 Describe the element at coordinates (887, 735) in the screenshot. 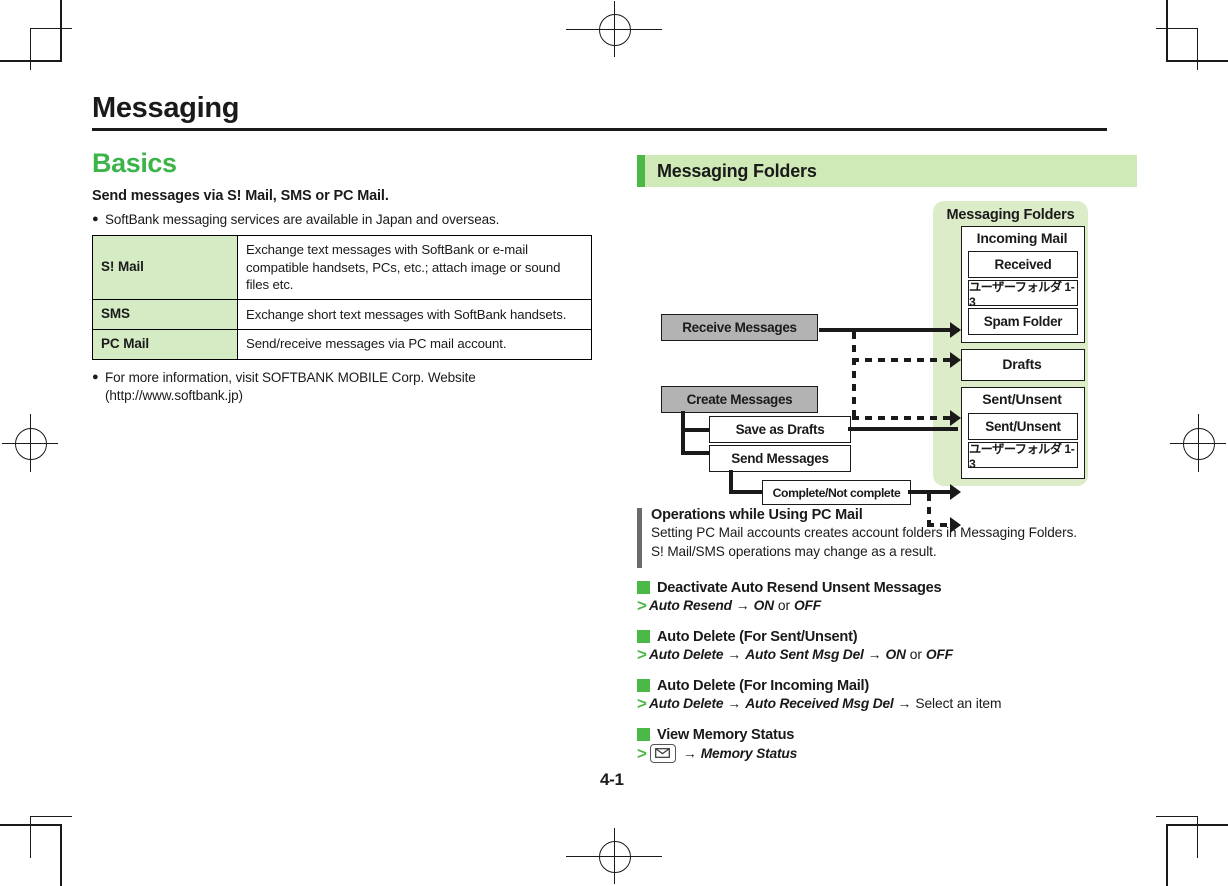

I see `operation-heading: View Memory Status` at that location.